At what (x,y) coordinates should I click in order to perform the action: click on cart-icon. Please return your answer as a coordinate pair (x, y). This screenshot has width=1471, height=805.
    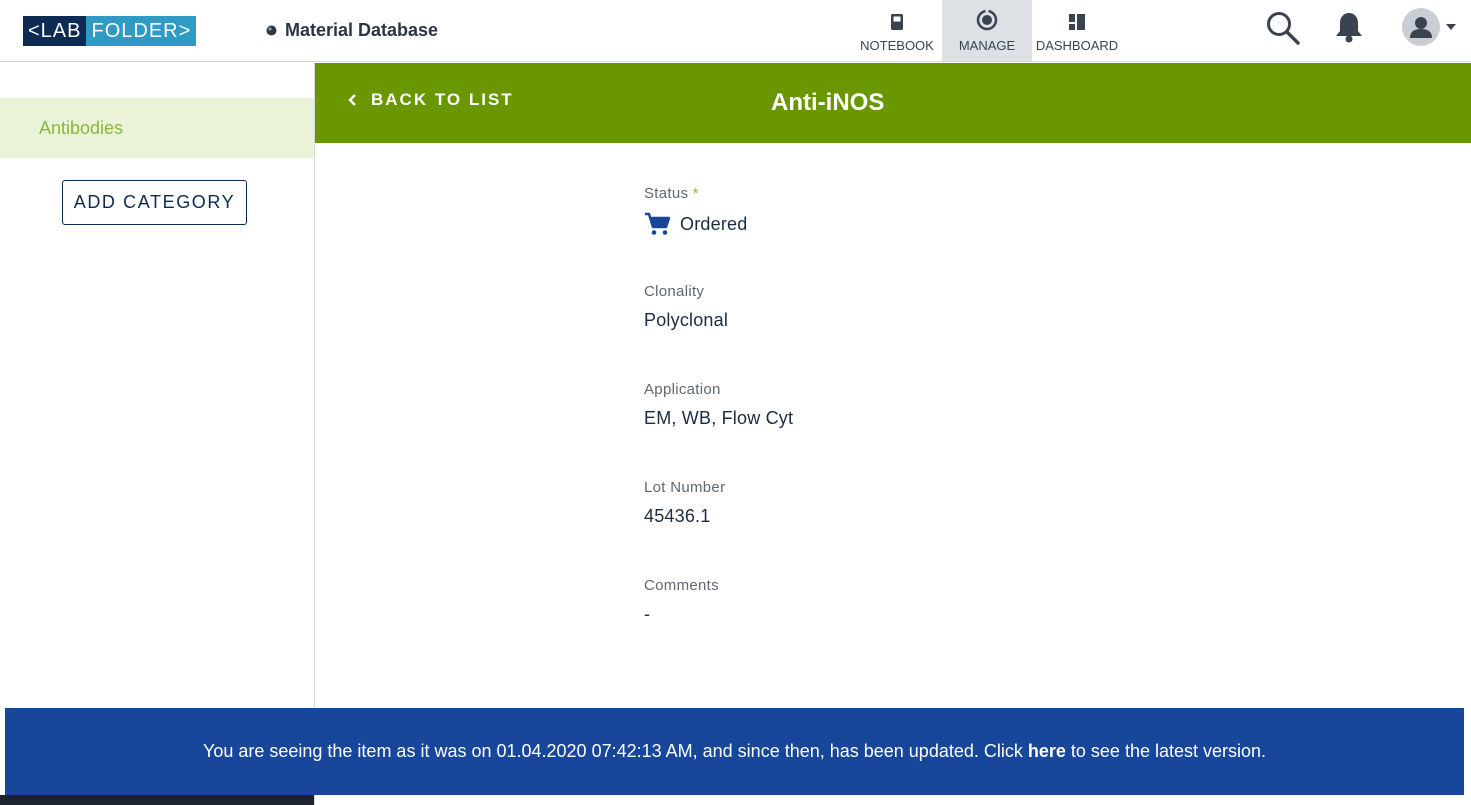
    Looking at the image, I should click on (657, 223).